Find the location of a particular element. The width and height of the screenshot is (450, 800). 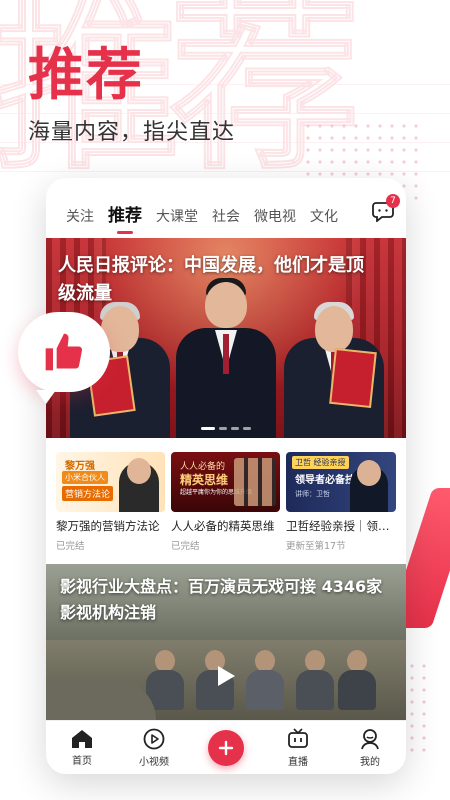

play-icon is located at coordinates (226, 676).